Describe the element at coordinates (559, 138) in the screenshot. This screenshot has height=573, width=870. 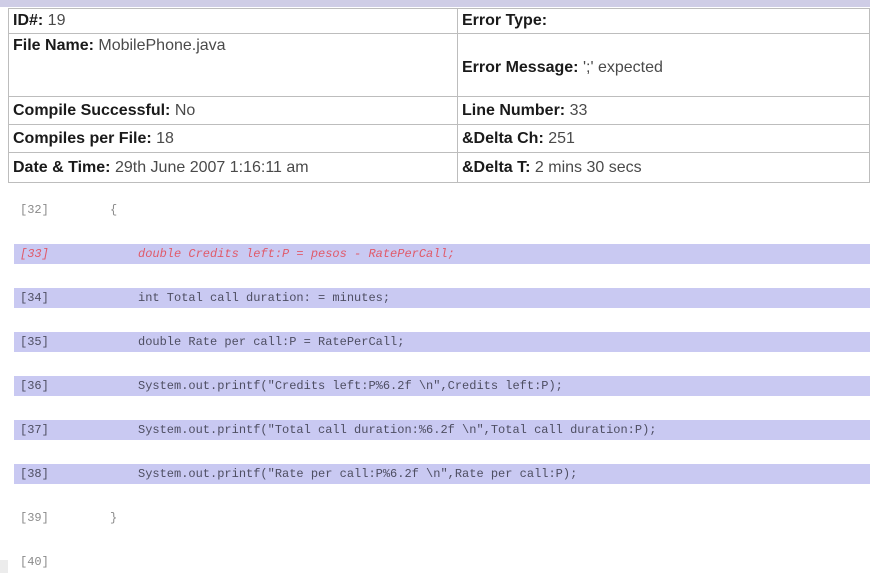
I see `delta-ch-value: 251` at that location.